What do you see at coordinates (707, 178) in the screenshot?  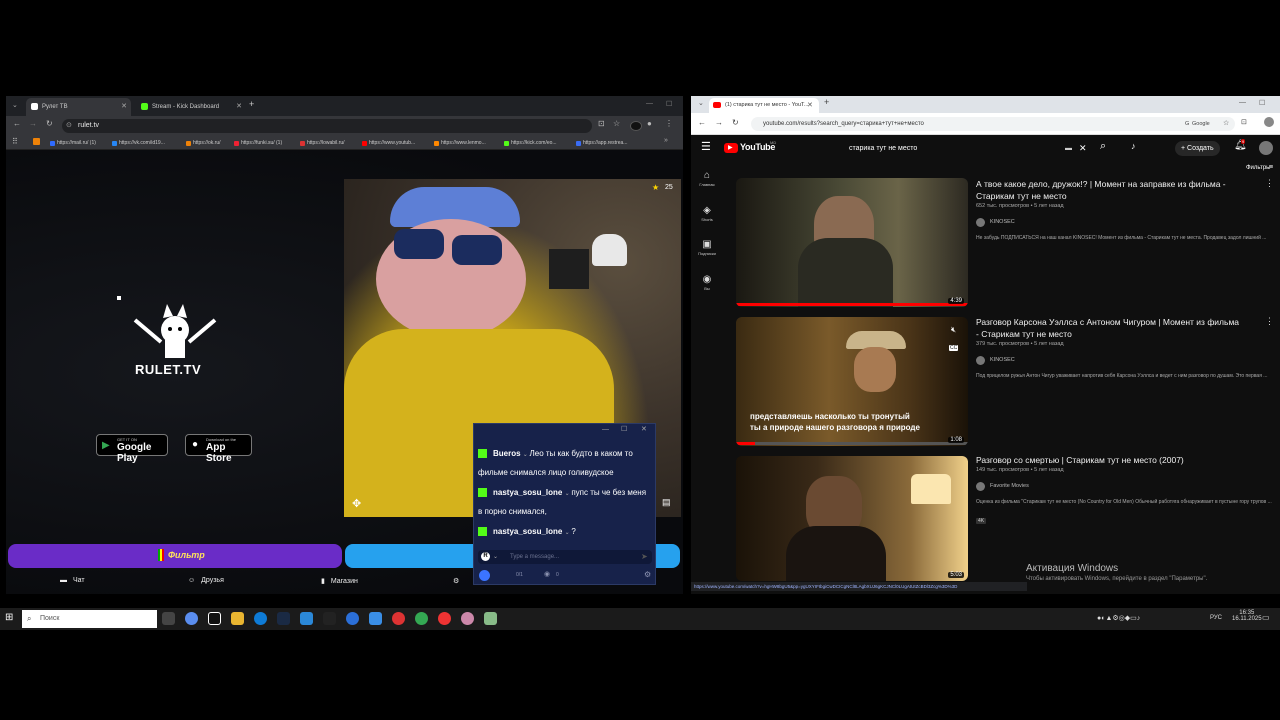 I see `sidebar-item-home: ⌂ Главная` at bounding box center [707, 178].